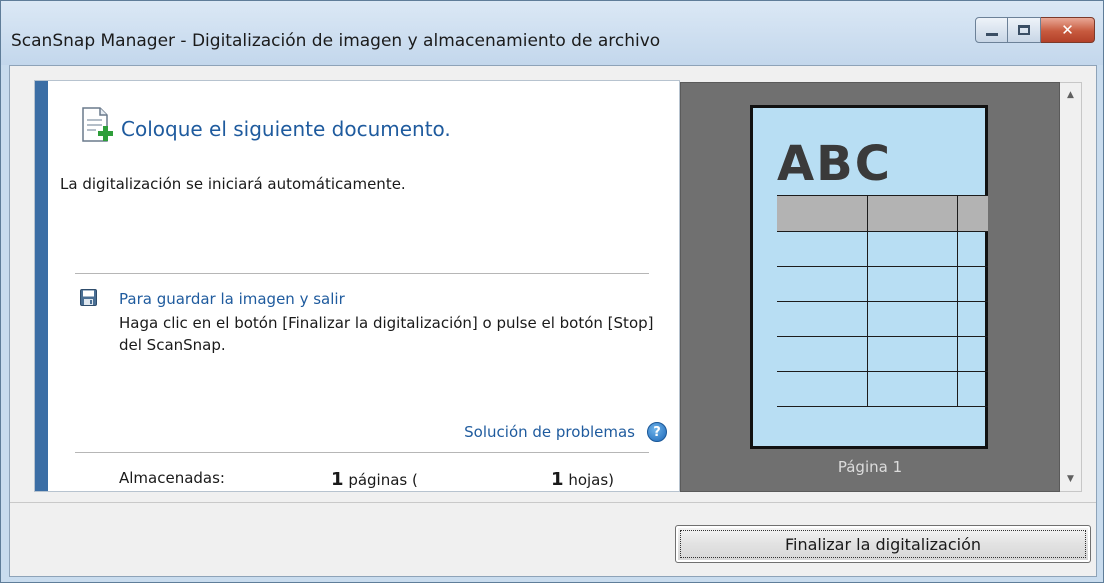  I want to click on minimize-icon, so click(991, 34).